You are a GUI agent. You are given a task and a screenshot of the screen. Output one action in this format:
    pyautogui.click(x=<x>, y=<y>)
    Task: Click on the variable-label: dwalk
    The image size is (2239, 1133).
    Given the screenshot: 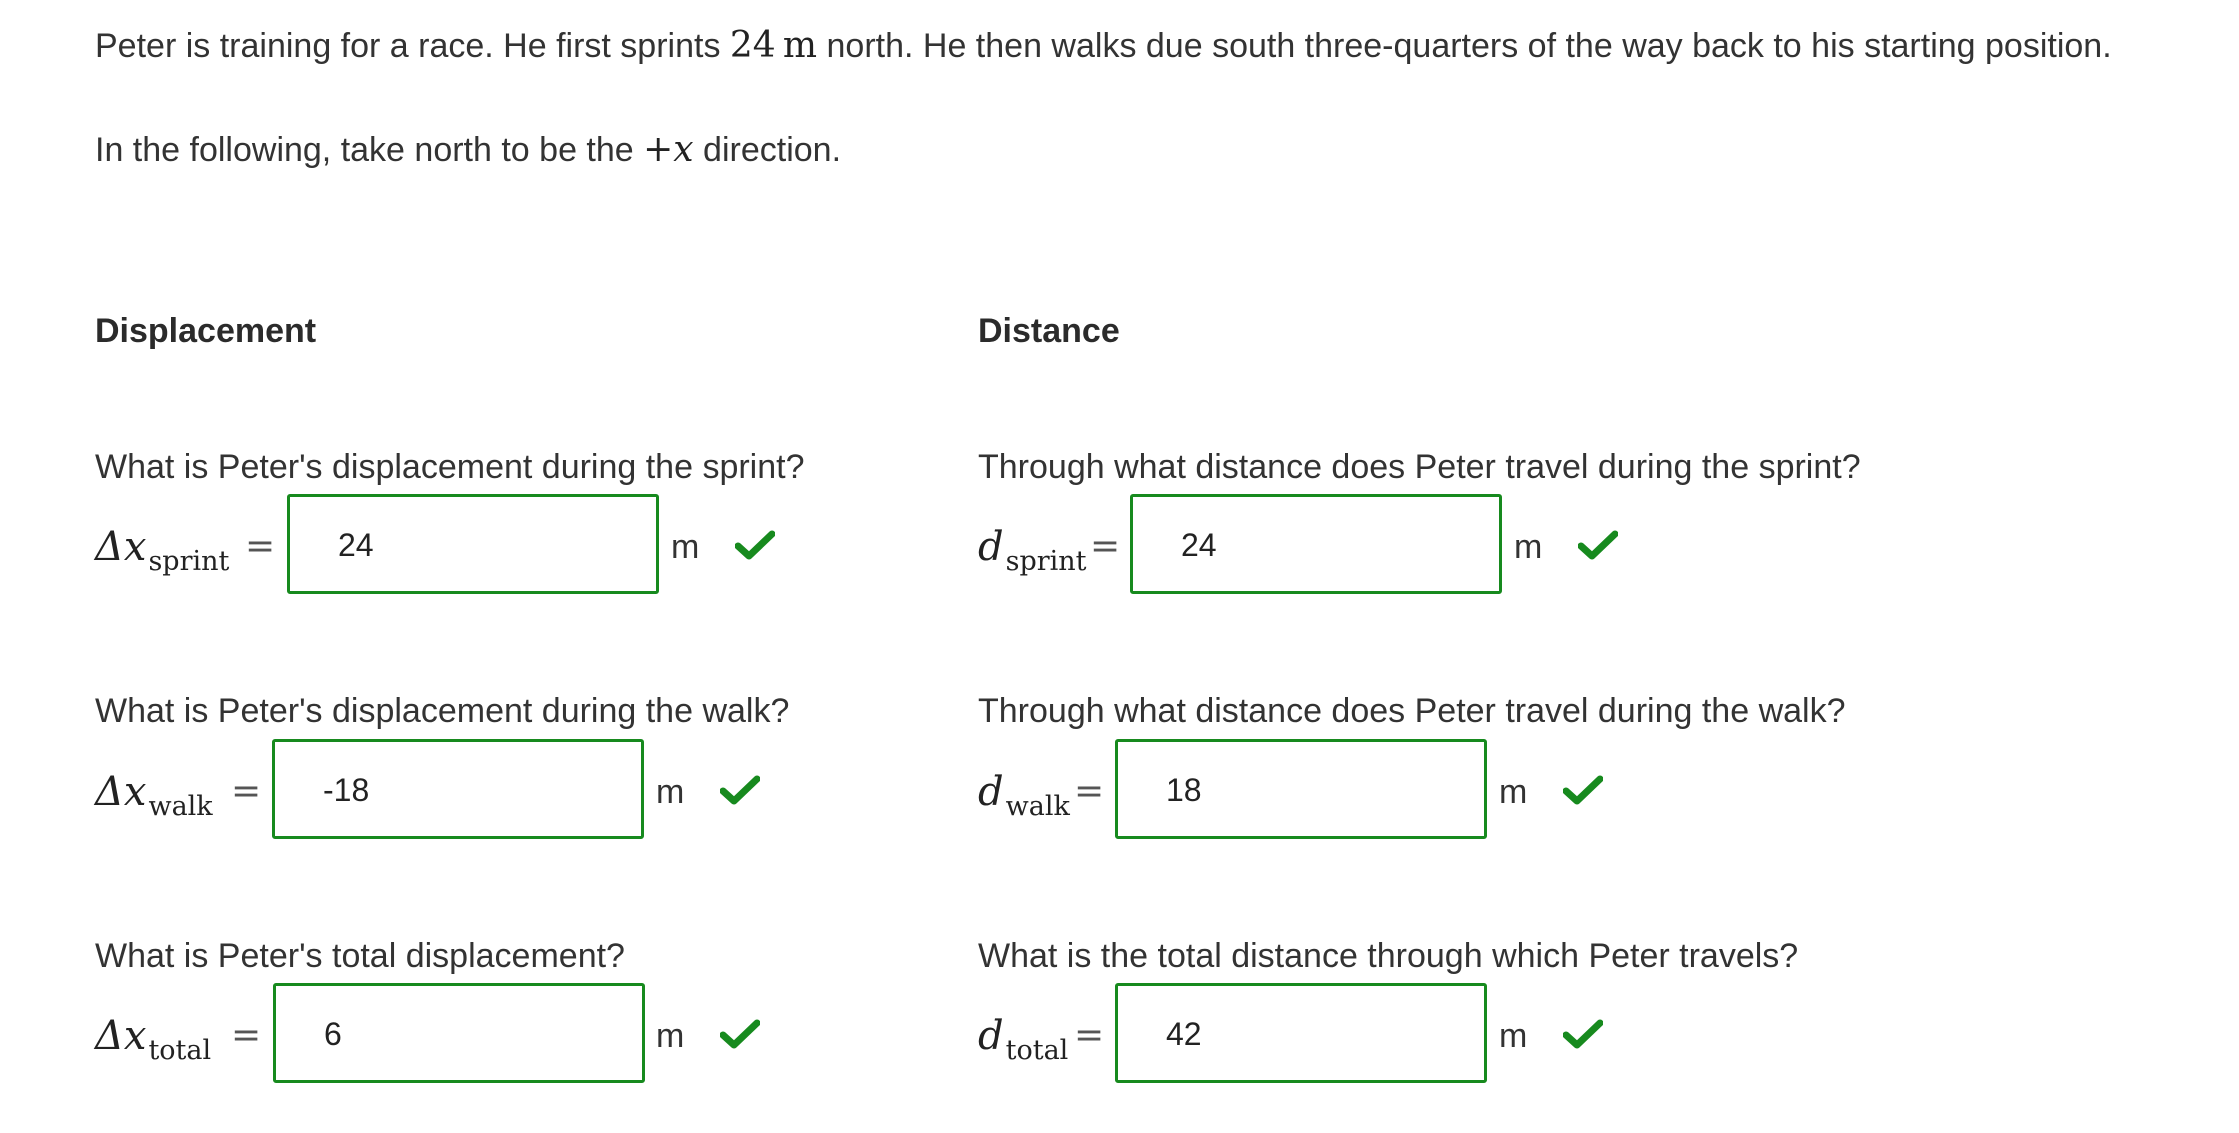 What is the action you would take?
    pyautogui.click(x=1024, y=795)
    